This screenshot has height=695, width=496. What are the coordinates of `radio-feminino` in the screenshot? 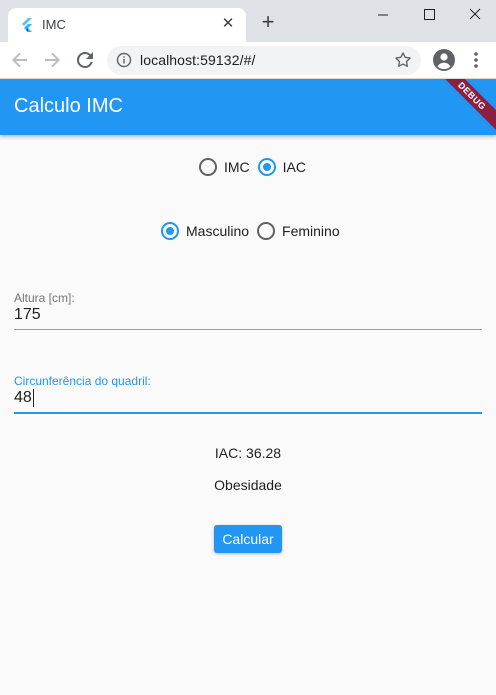 It's located at (266, 231).